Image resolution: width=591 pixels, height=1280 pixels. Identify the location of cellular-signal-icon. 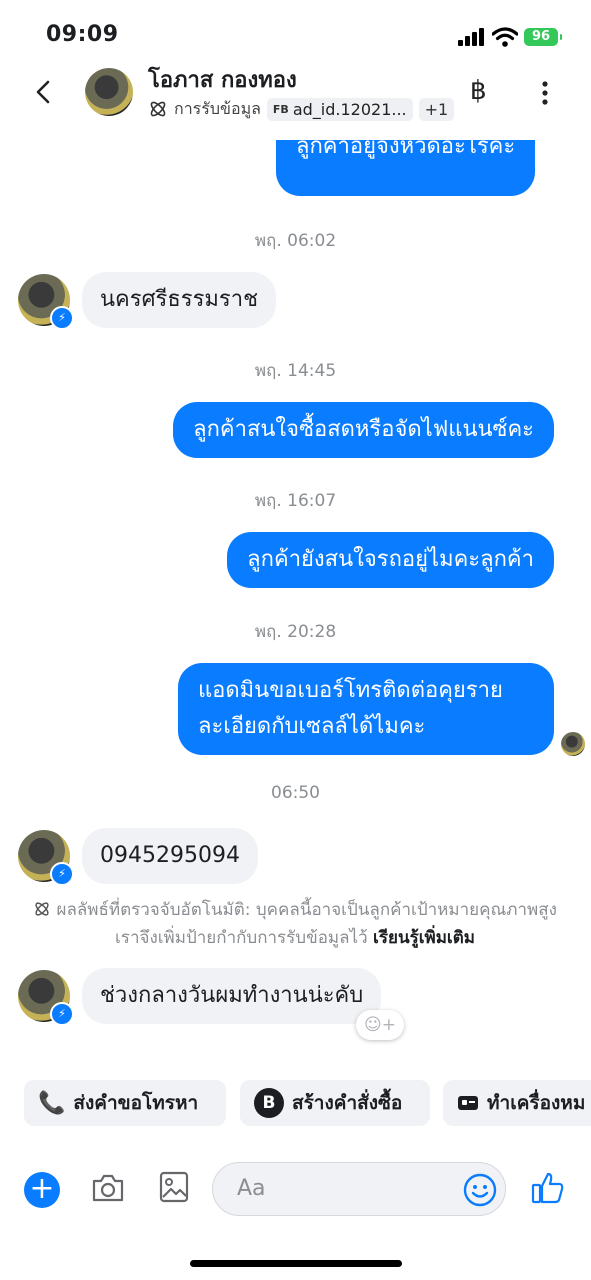
(471, 37).